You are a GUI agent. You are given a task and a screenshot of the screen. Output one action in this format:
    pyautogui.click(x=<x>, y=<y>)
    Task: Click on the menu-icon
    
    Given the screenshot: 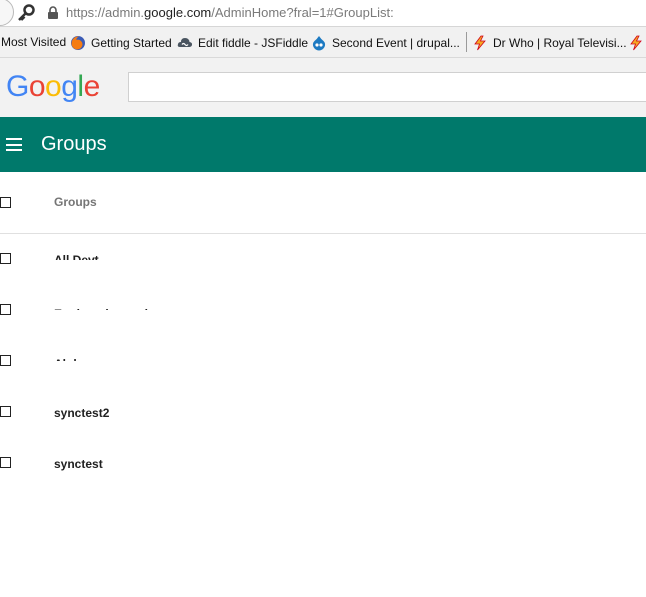 What is the action you would take?
    pyautogui.click(x=14, y=144)
    